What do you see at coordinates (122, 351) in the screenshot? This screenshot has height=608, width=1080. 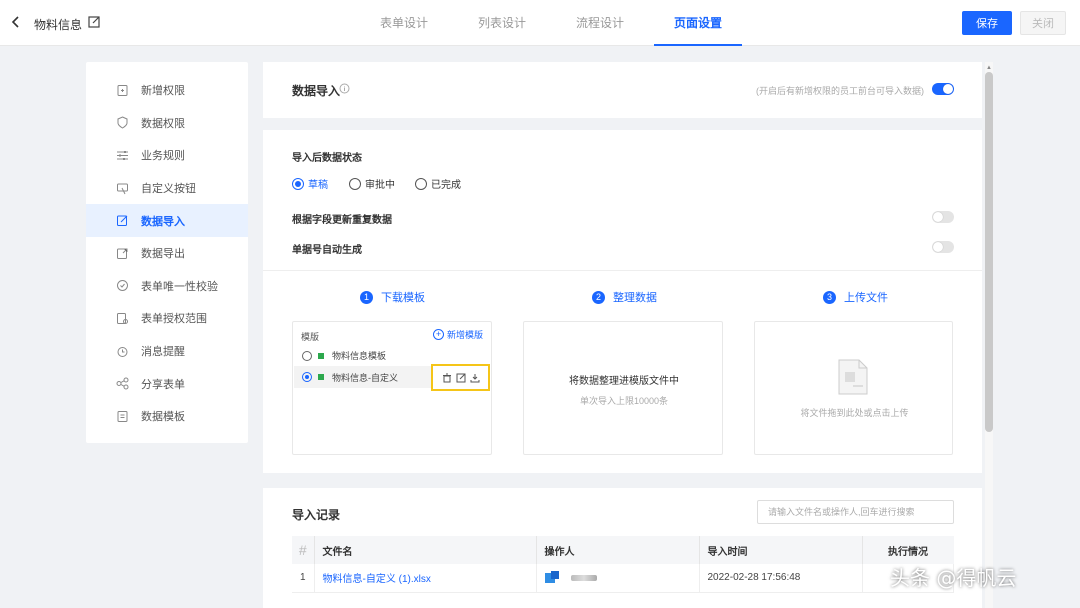 I see `clock-icon` at bounding box center [122, 351].